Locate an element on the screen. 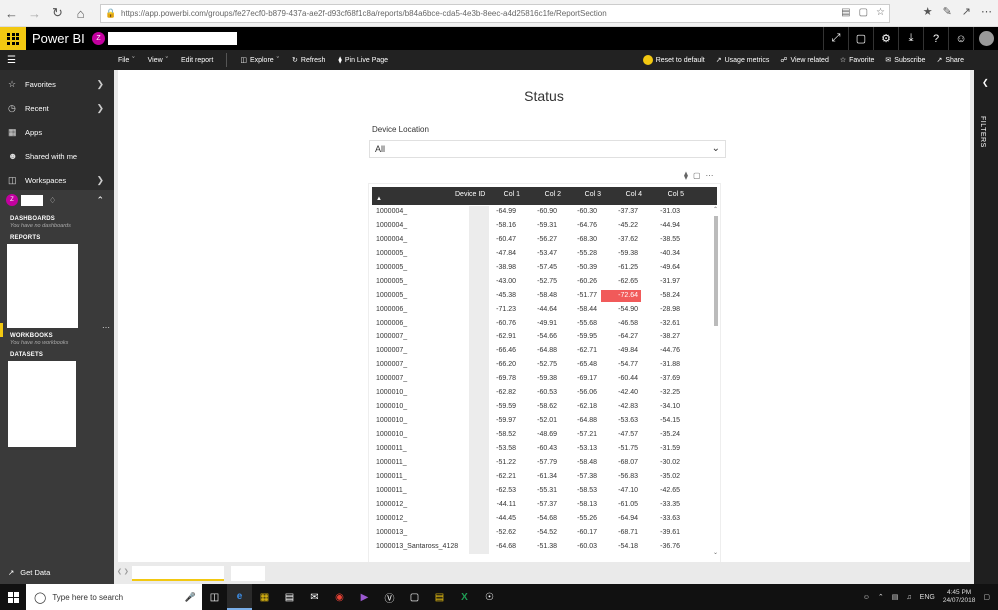 The height and width of the screenshot is (610, 998). table-row: 1000010_ -62.82 -60.53 -56.06 -42.40 -32.25 is located at coordinates (542, 394).